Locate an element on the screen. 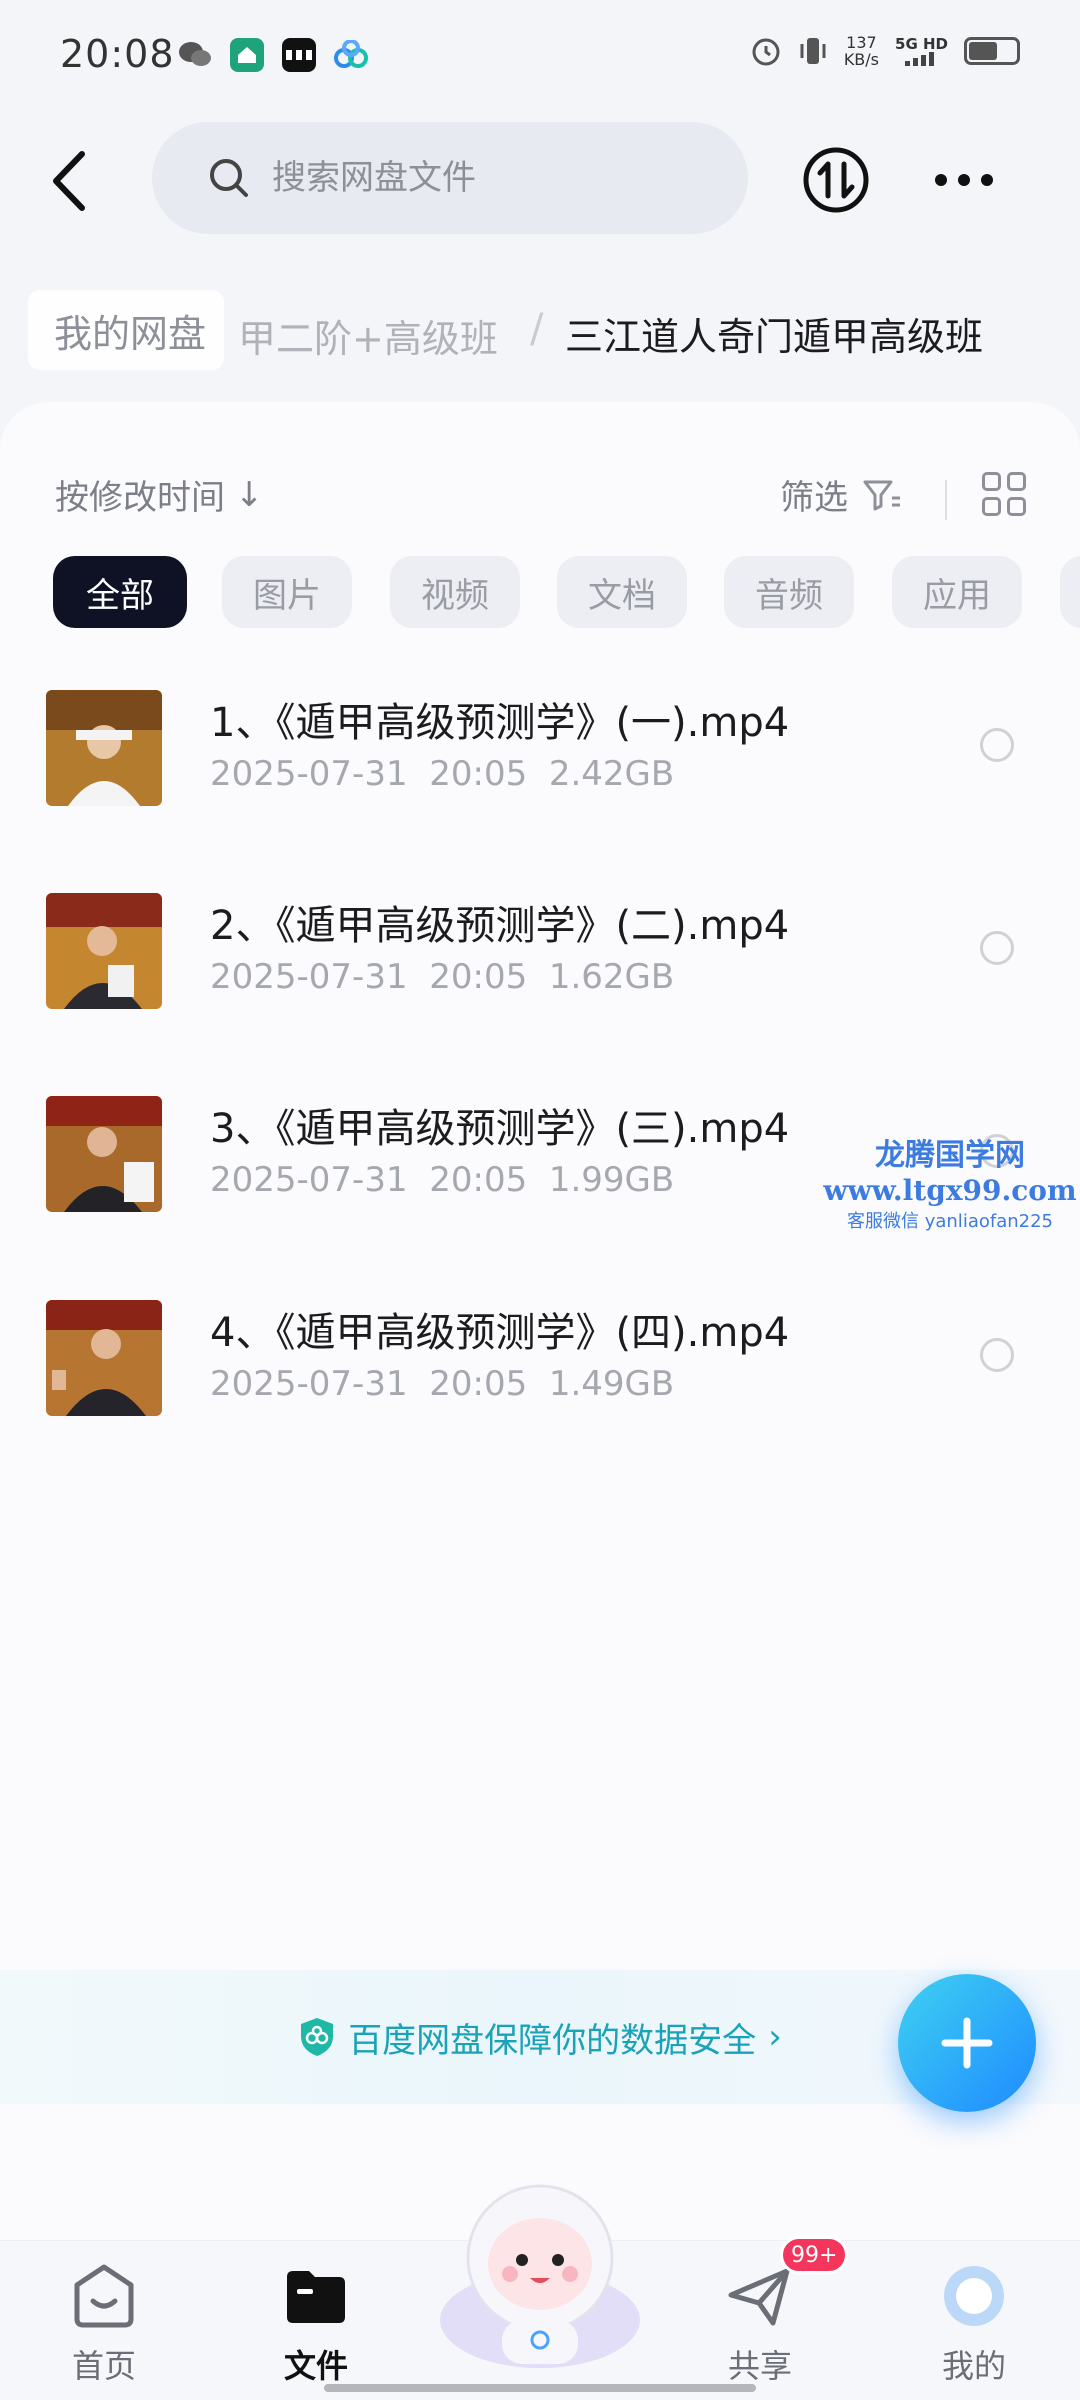 The image size is (1080, 2400). wechat-icon is located at coordinates (195, 55).